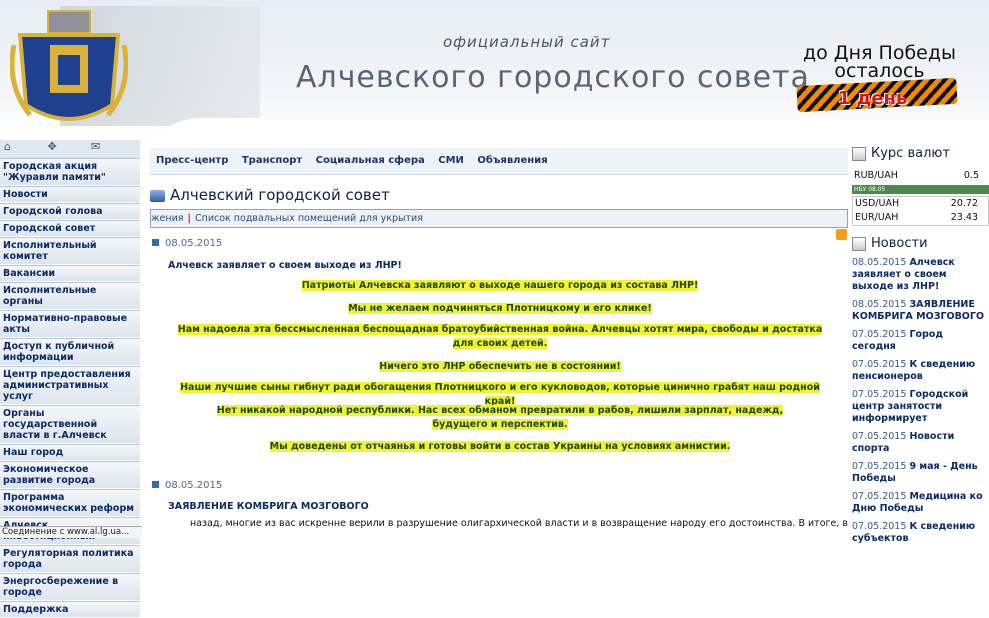 The image size is (989, 618). I want to click on page-title-text: Алчевский городской совет, so click(280, 195).